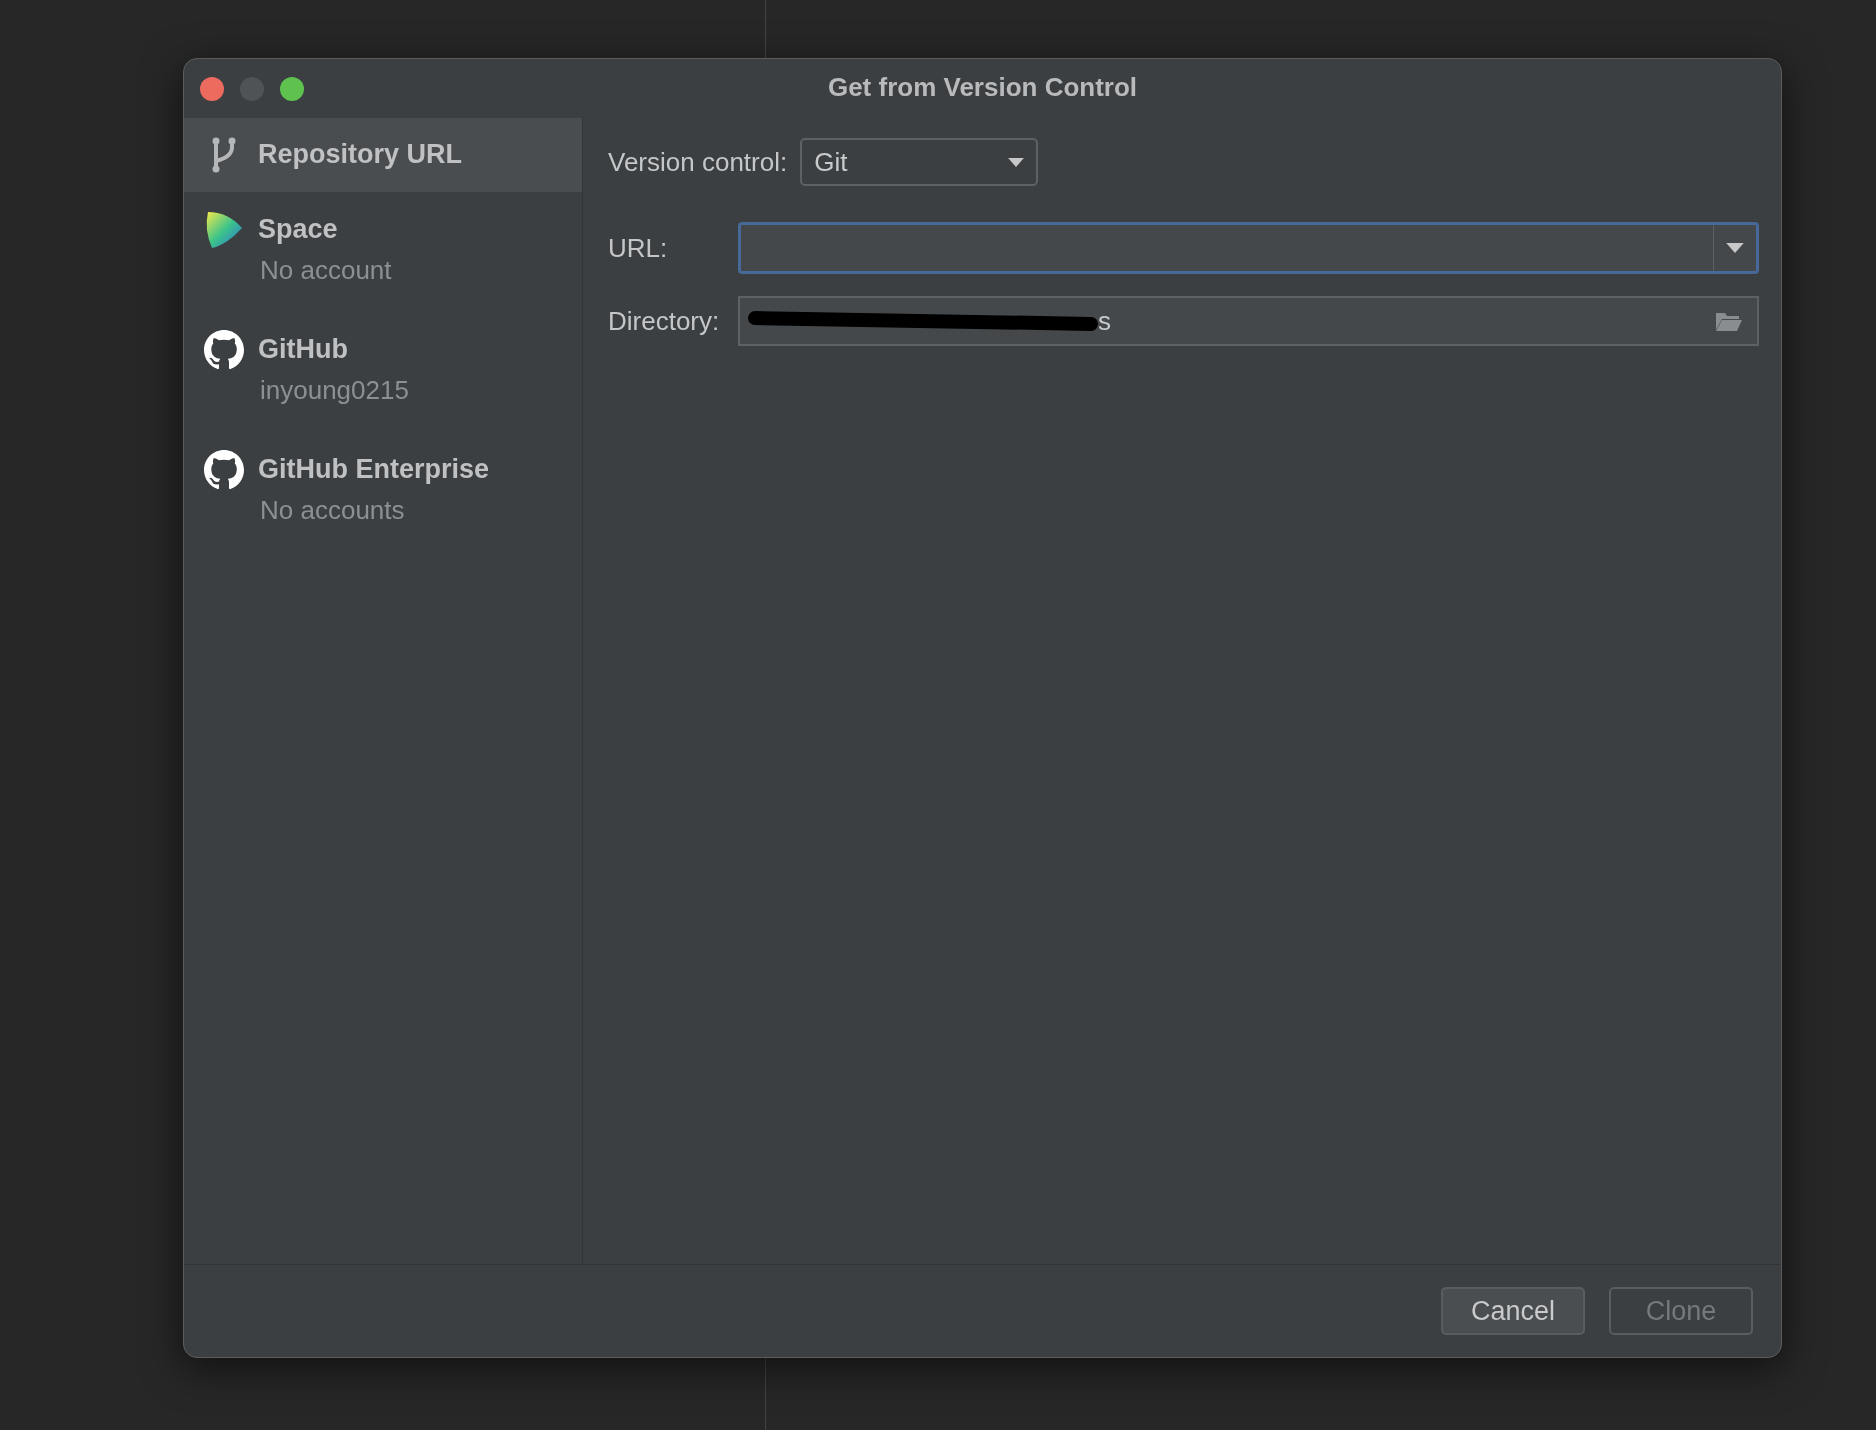 The height and width of the screenshot is (1430, 1876). Describe the element at coordinates (298, 229) in the screenshot. I see `item-title: Space` at that location.